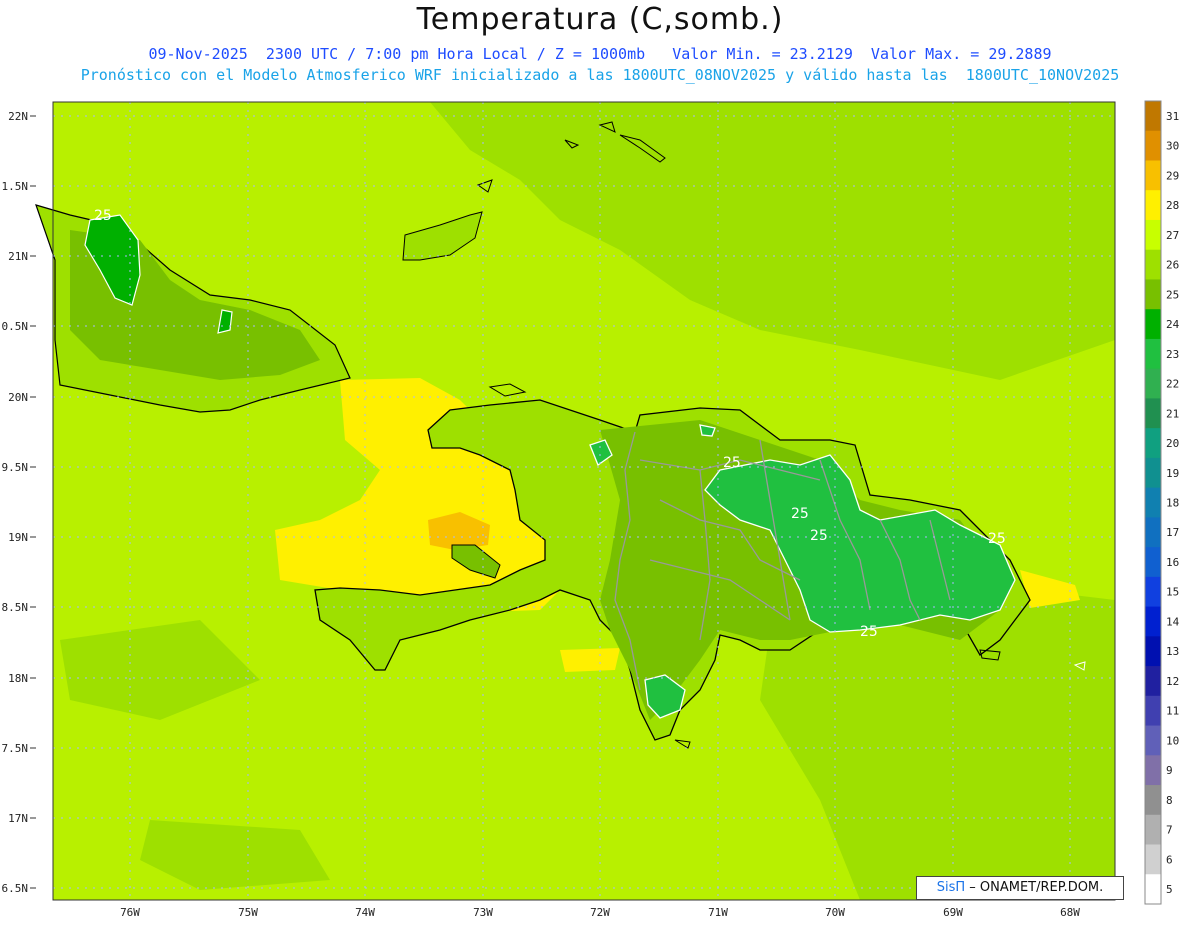 Image resolution: width=1200 pixels, height=927 pixels. Describe the element at coordinates (1172, 711) in the screenshot. I see `colorbar-label: 11` at that location.